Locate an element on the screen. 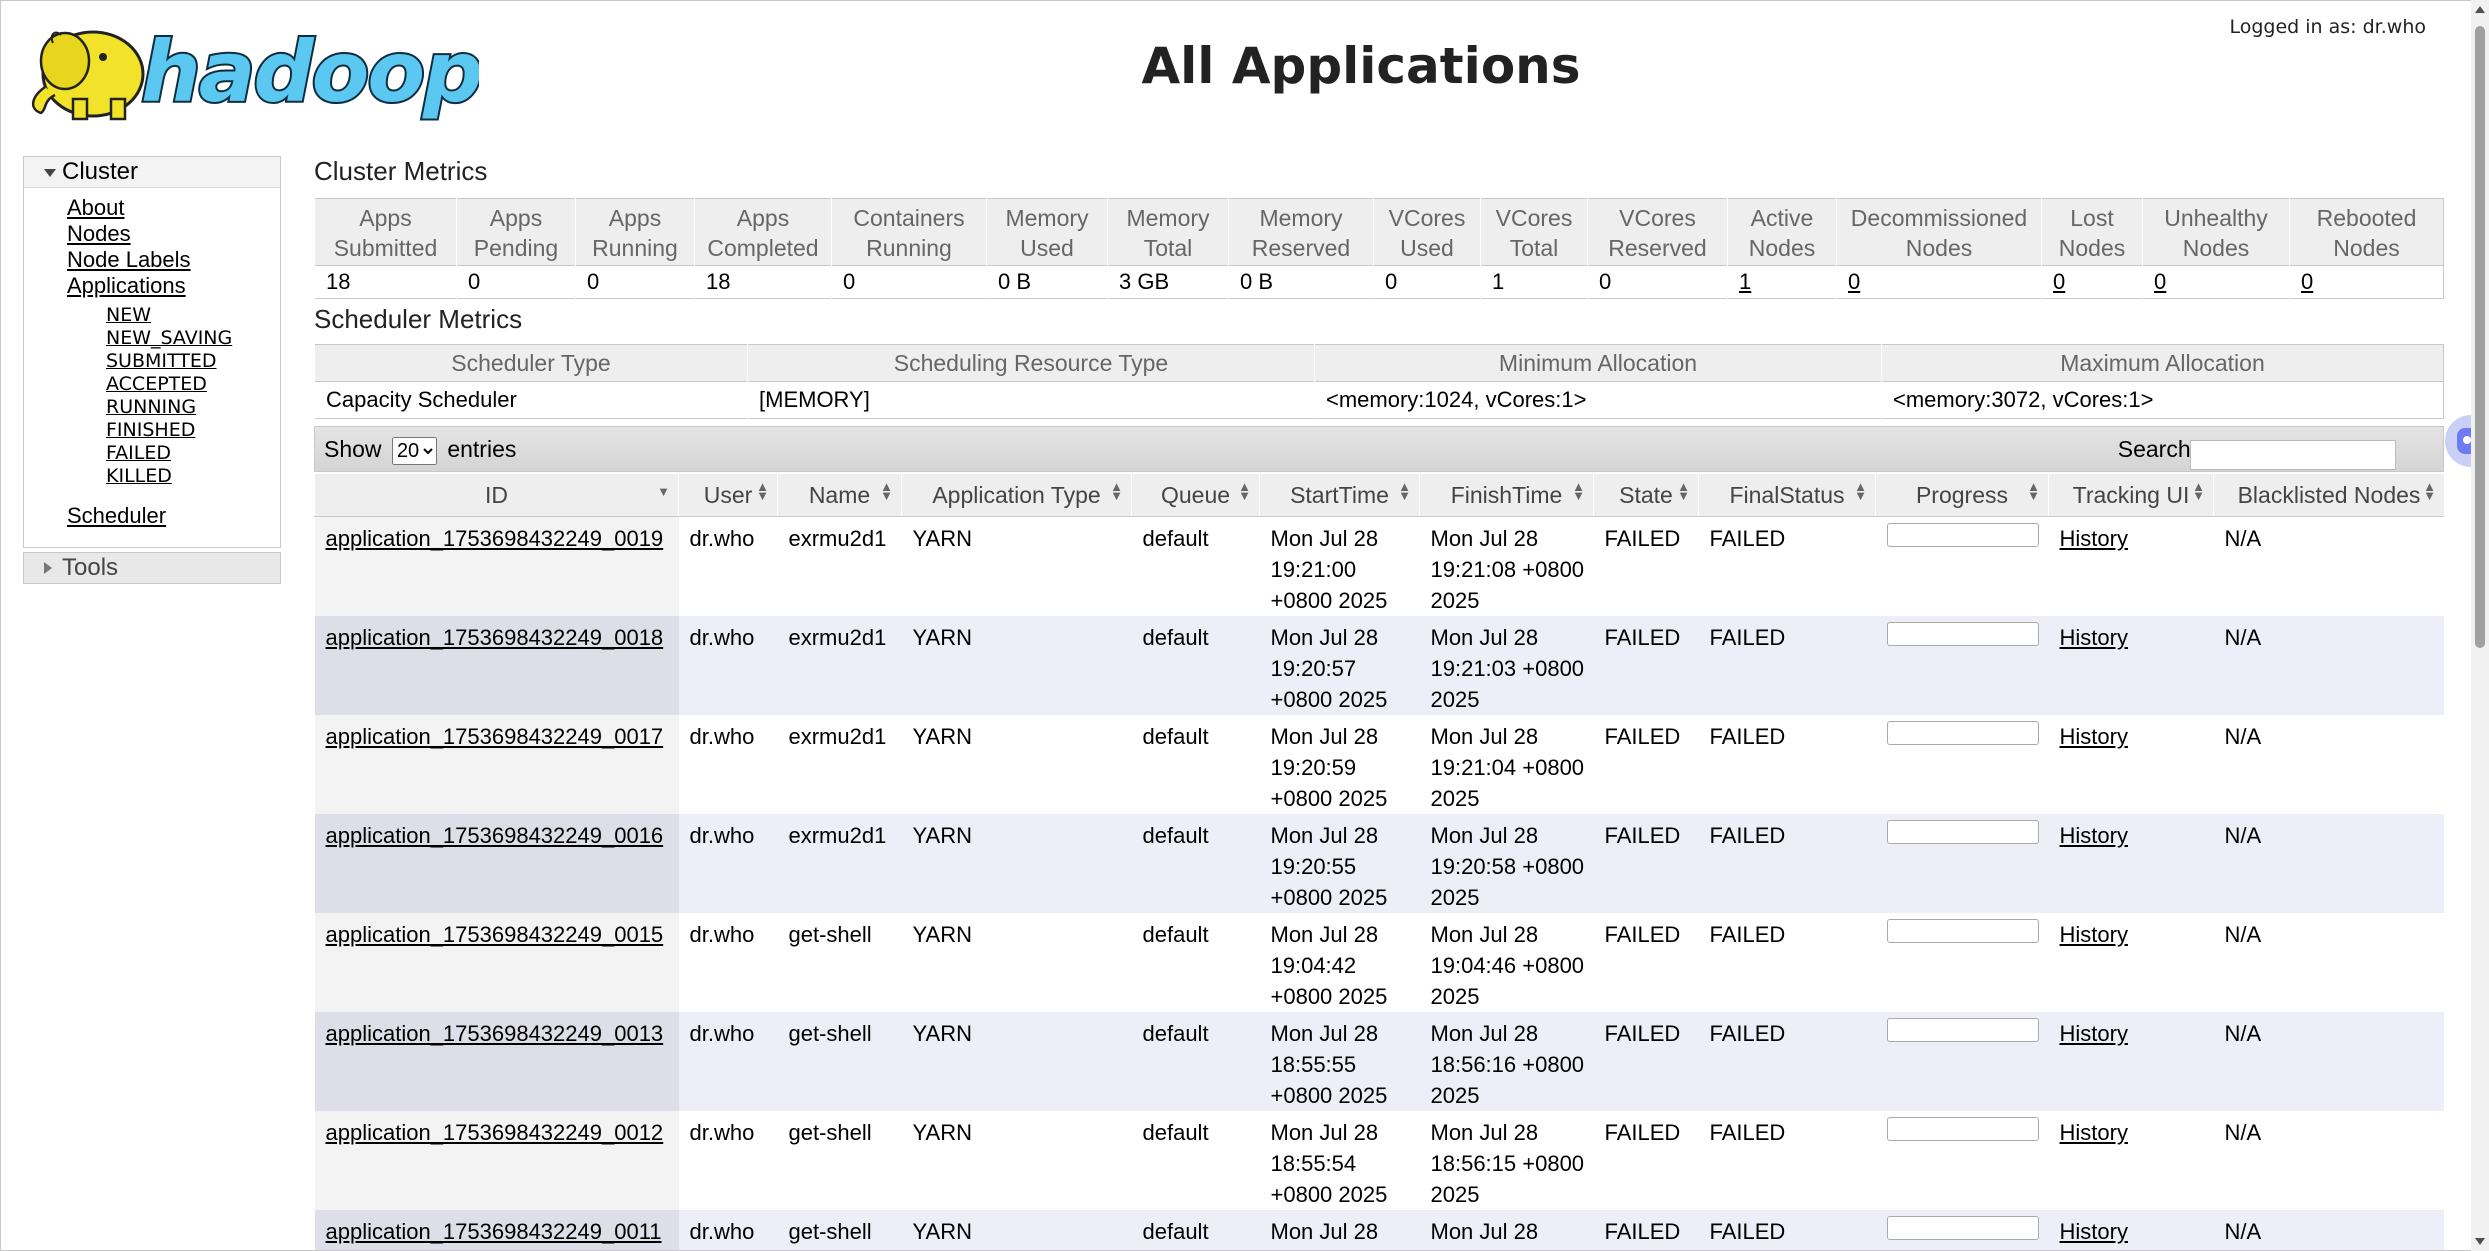 The height and width of the screenshot is (1251, 2489). scroll-down-icon is located at coordinates (2480, 1241).